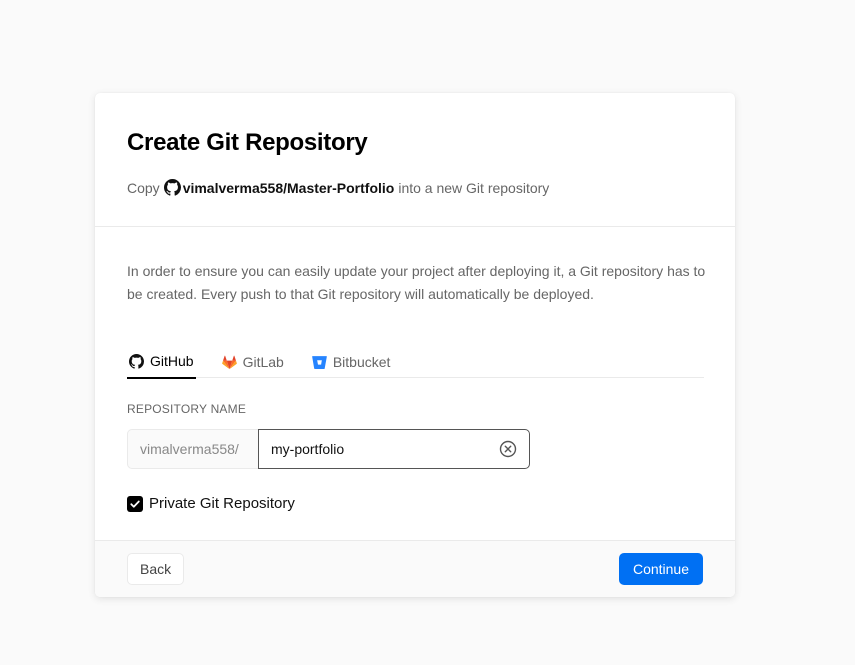 The height and width of the screenshot is (665, 855). Describe the element at coordinates (229, 362) in the screenshot. I see `gitlab-icon` at that location.